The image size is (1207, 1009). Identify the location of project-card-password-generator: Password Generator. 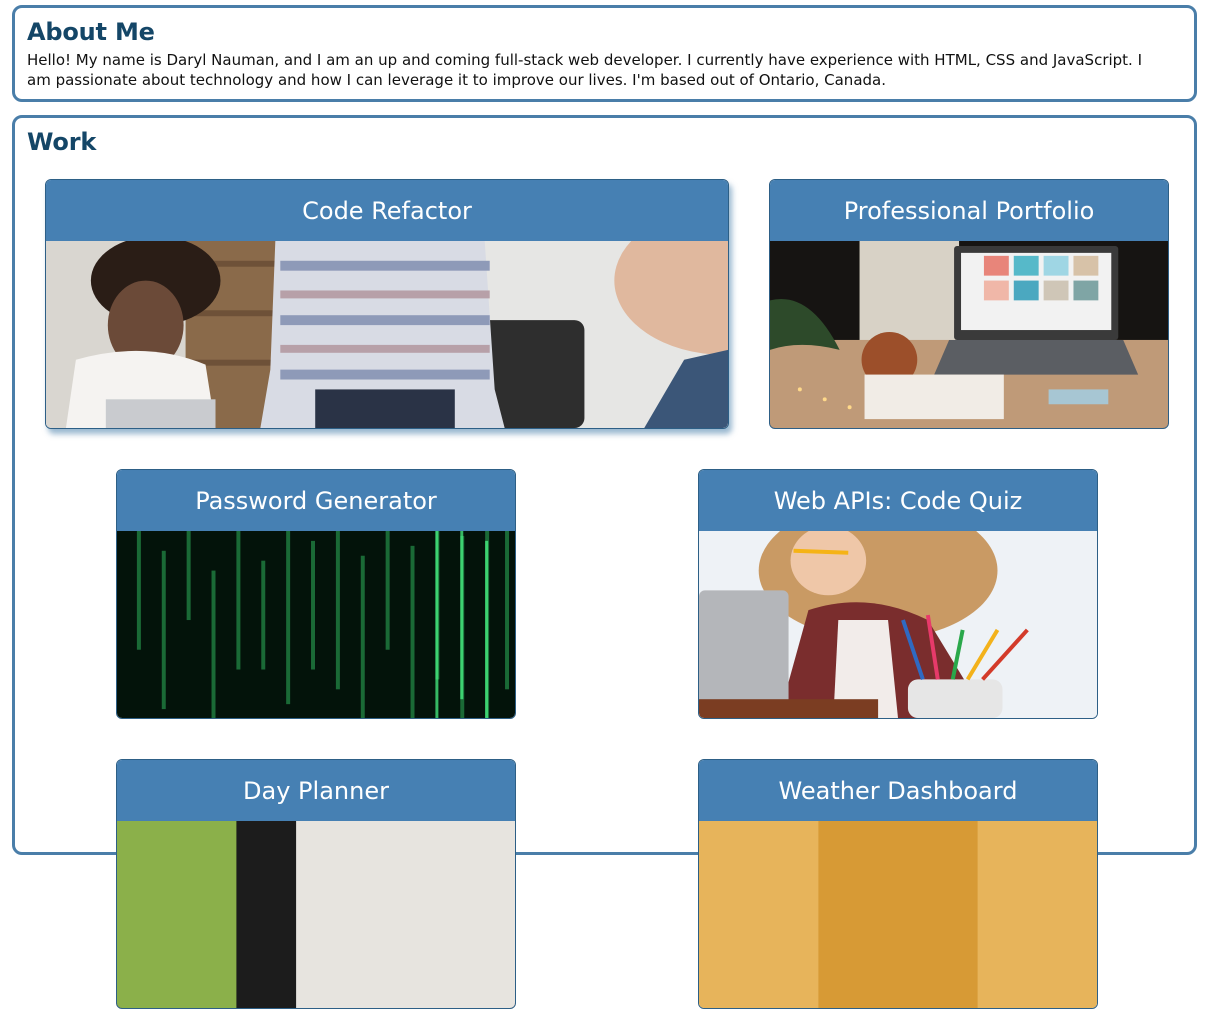
(316, 594).